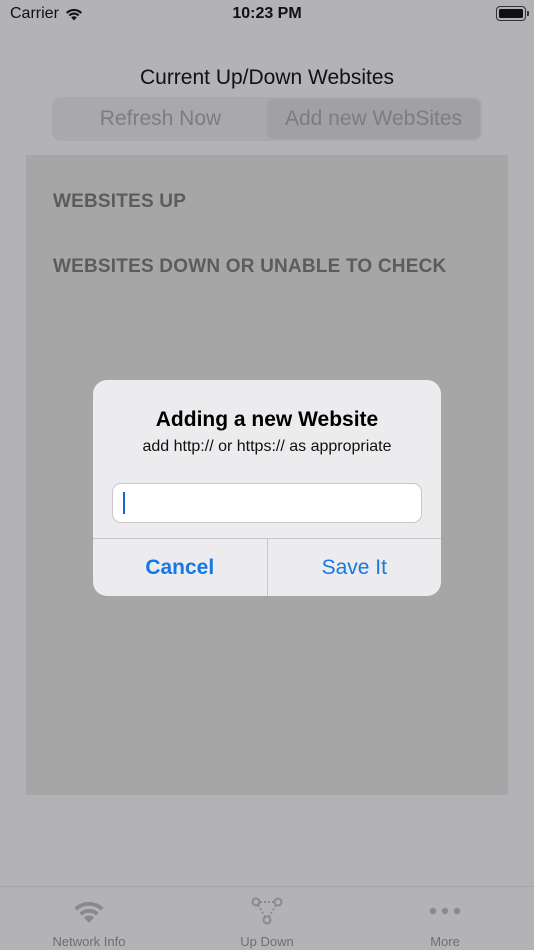 This screenshot has width=534, height=950. I want to click on website-url-input, so click(267, 503).